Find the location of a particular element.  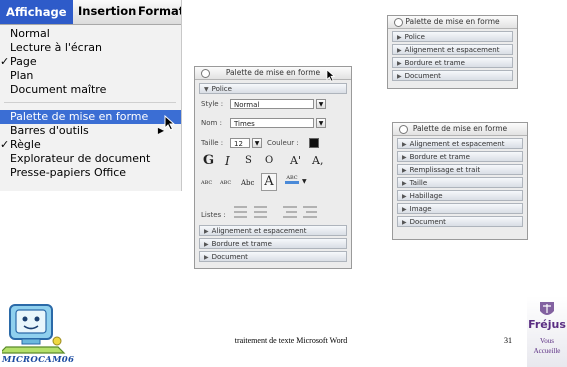

menu-item-label: Presse-papiers Office is located at coordinates (68, 172).